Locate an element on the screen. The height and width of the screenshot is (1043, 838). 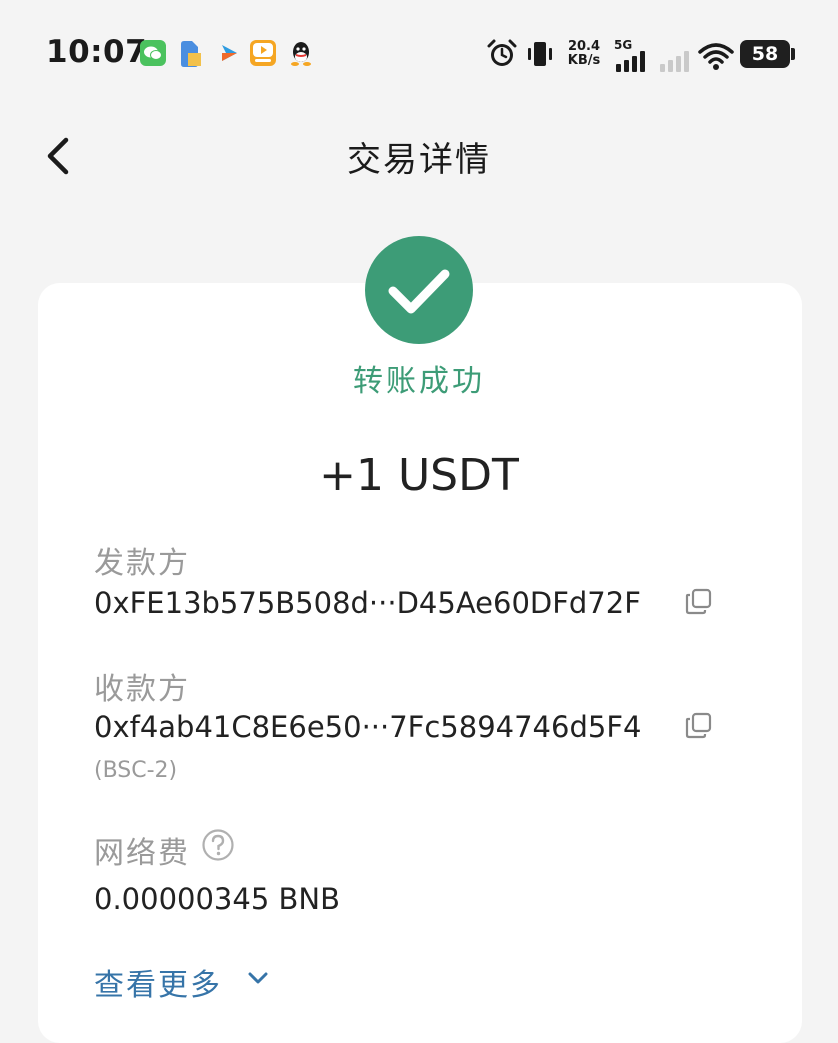
success-badge is located at coordinates (419, 290).